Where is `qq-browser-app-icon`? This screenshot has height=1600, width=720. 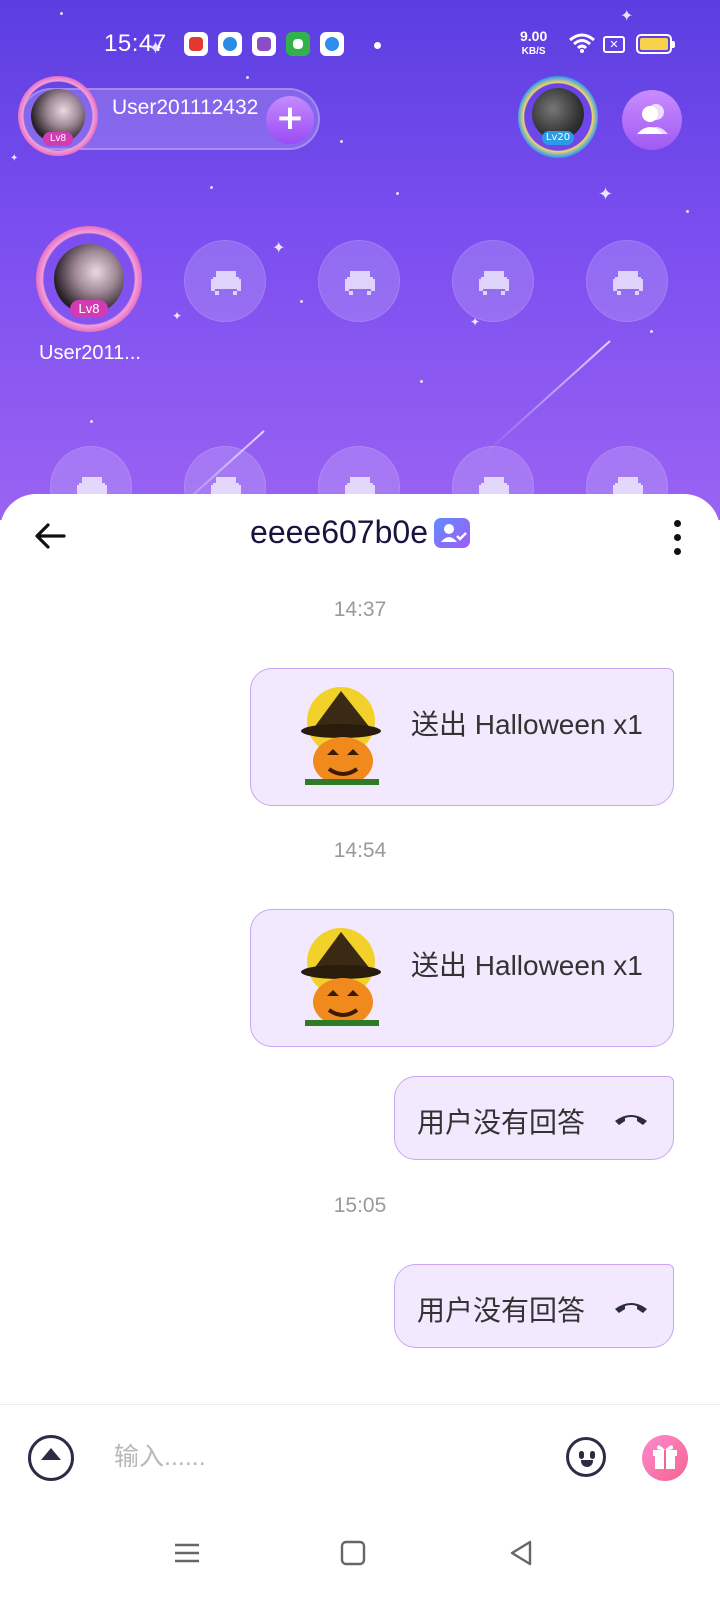
qq-browser-app-icon is located at coordinates (332, 44).